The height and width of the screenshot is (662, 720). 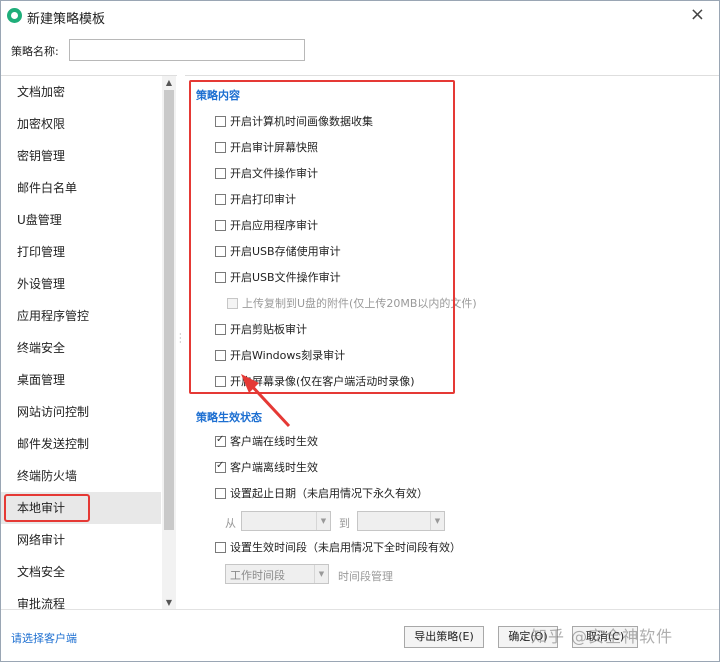 I want to click on policy-content-checkbox: 开启USB存储使用审计, so click(x=278, y=251).